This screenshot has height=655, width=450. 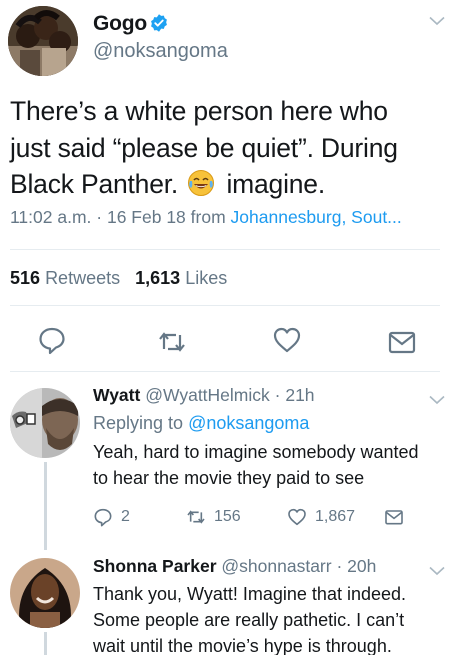 I want to click on reply-display-name: Wyatt, so click(x=117, y=395).